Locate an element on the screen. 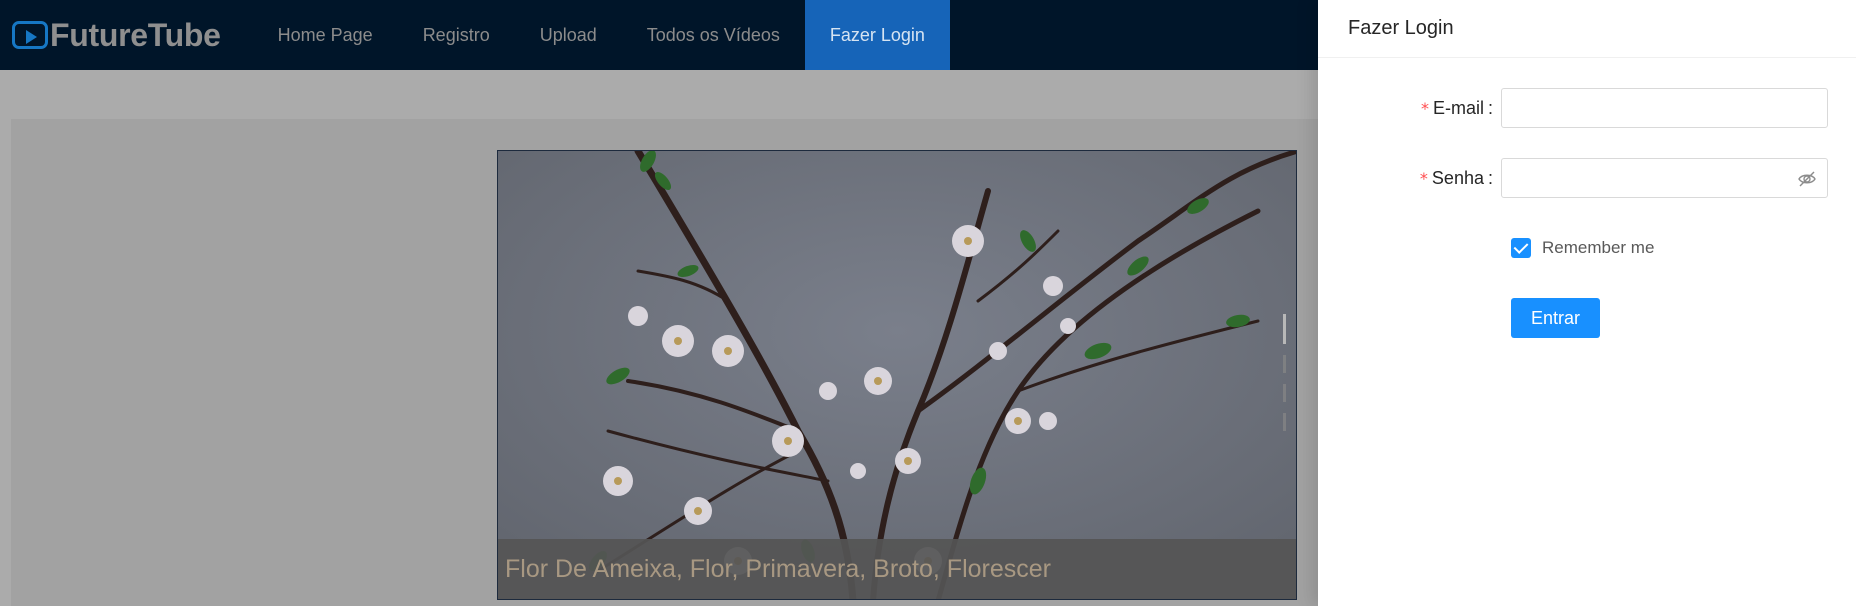 The height and width of the screenshot is (606, 1856). remember-row: Remember me is located at coordinates (1582, 248).